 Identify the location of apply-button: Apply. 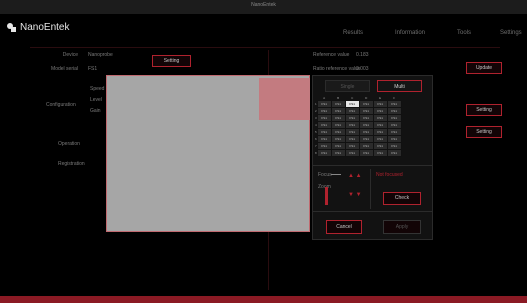
(402, 227).